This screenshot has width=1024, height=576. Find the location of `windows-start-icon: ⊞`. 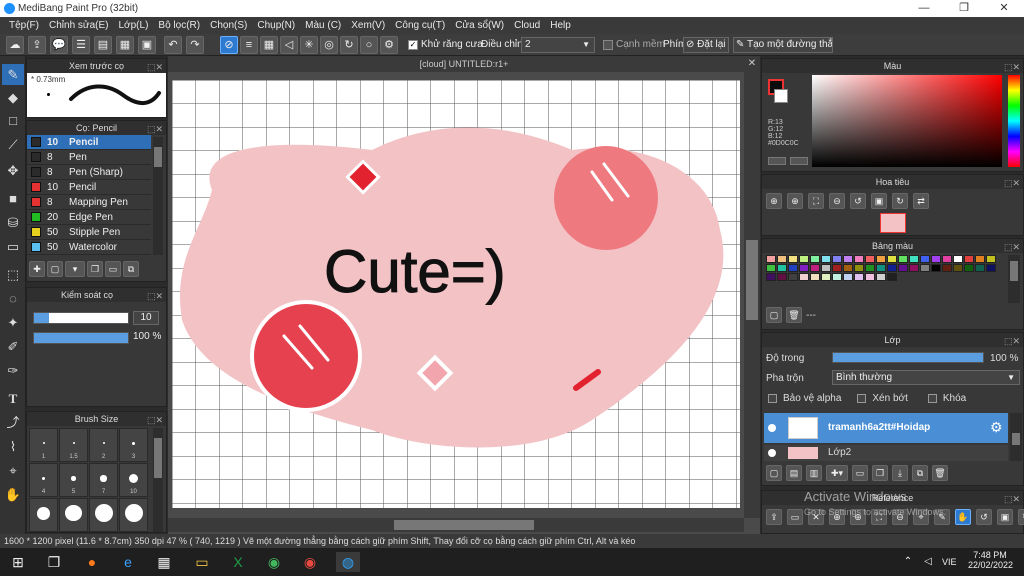

windows-start-icon: ⊞ is located at coordinates (18, 562).